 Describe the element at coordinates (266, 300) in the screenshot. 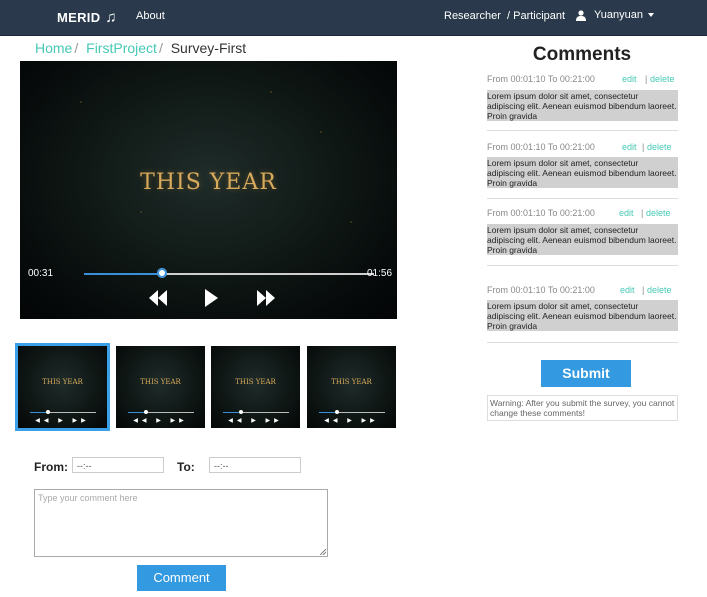

I see `fast-forward-icon` at that location.